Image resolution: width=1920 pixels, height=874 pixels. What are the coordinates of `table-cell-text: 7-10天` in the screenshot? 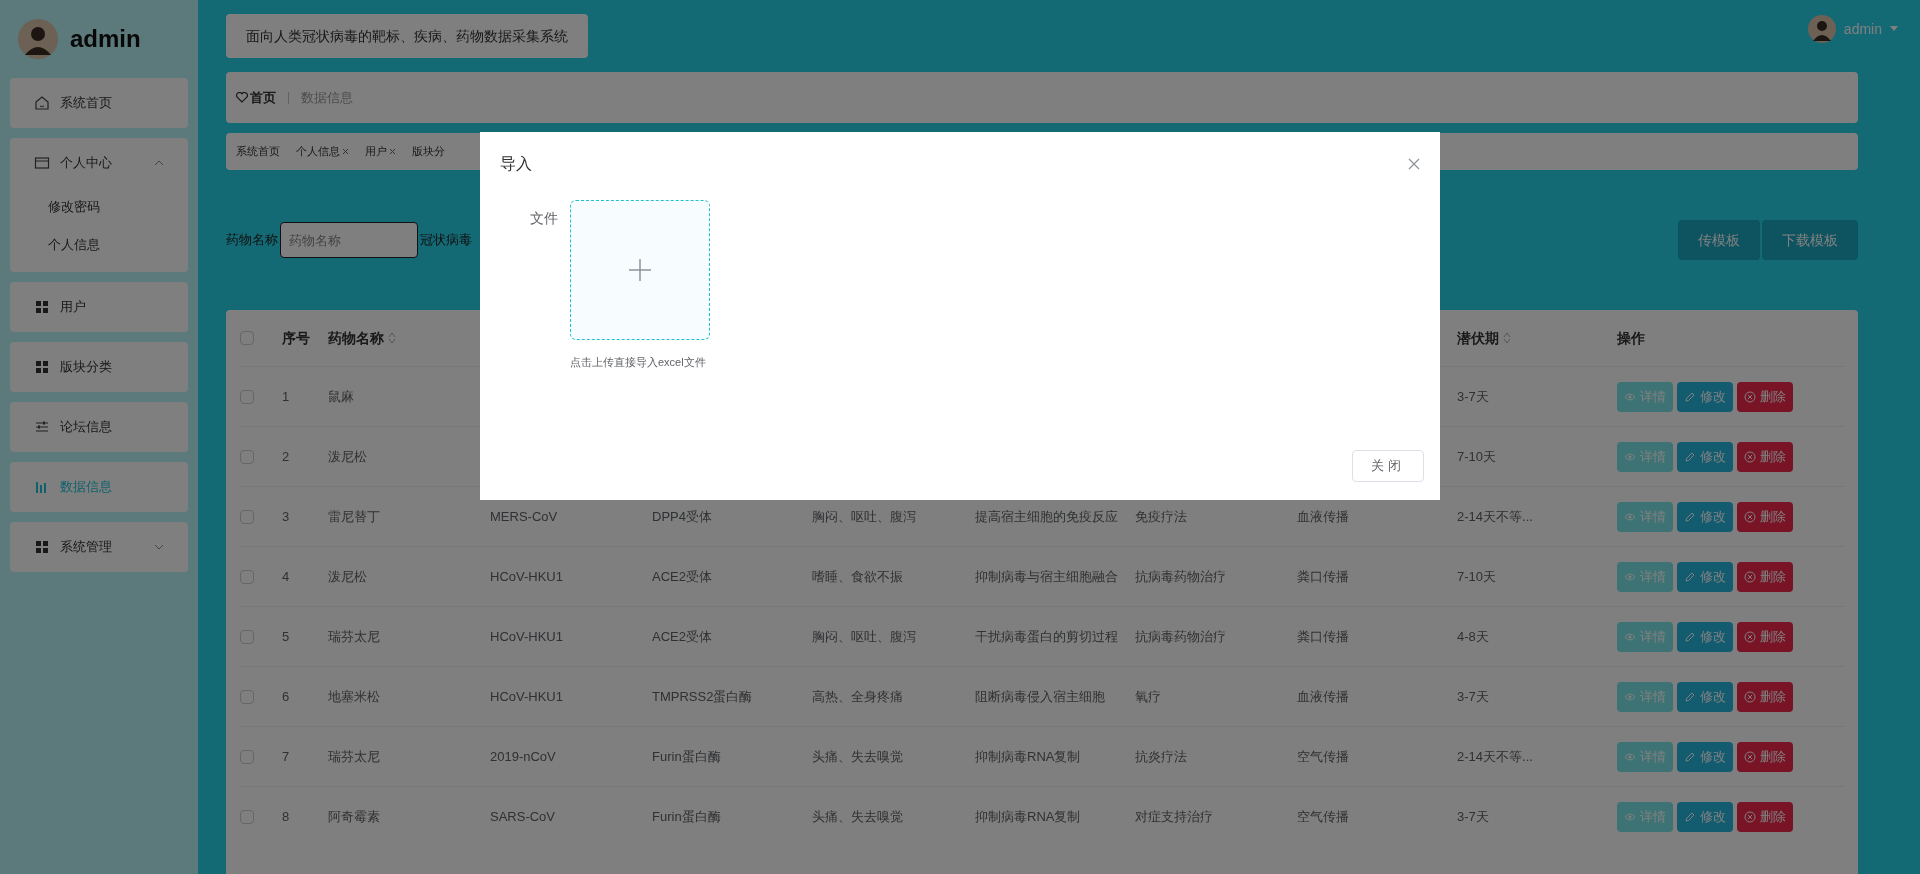 It's located at (1477, 576).